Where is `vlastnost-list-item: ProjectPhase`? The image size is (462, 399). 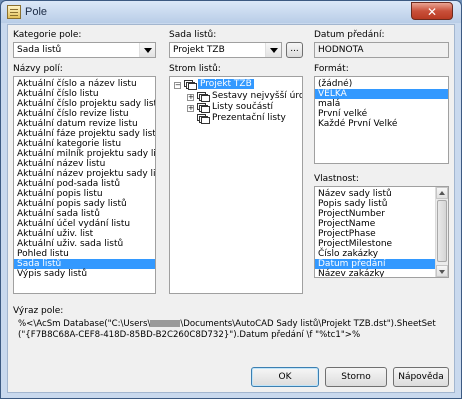 vlastnost-list-item: ProjectPhase is located at coordinates (375, 234).